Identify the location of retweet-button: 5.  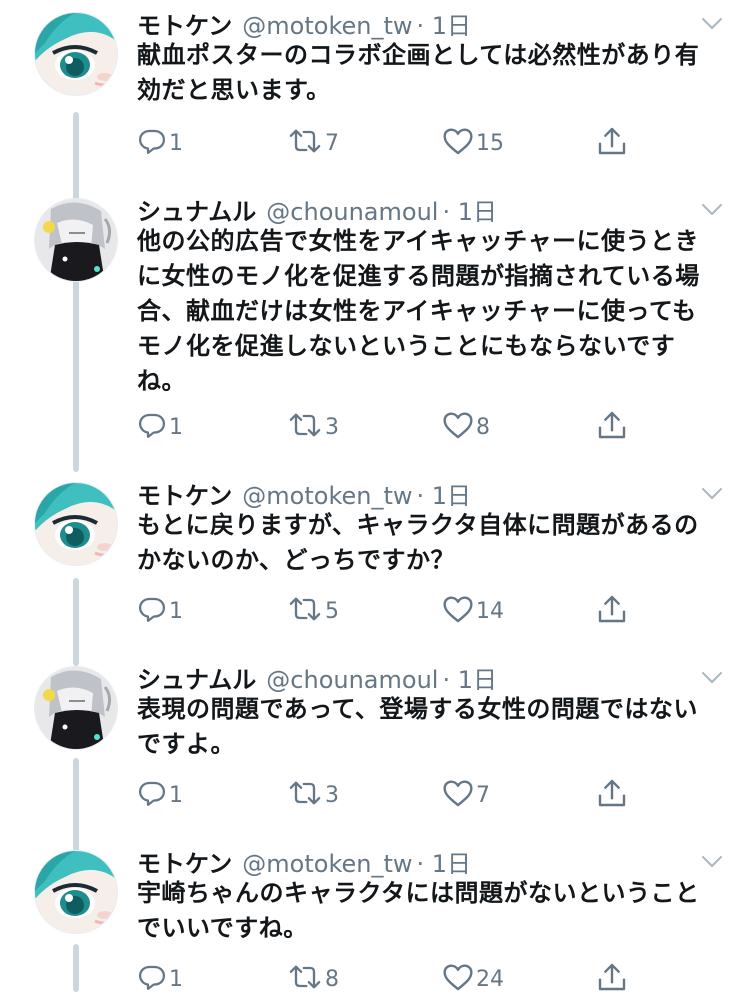
(313, 611).